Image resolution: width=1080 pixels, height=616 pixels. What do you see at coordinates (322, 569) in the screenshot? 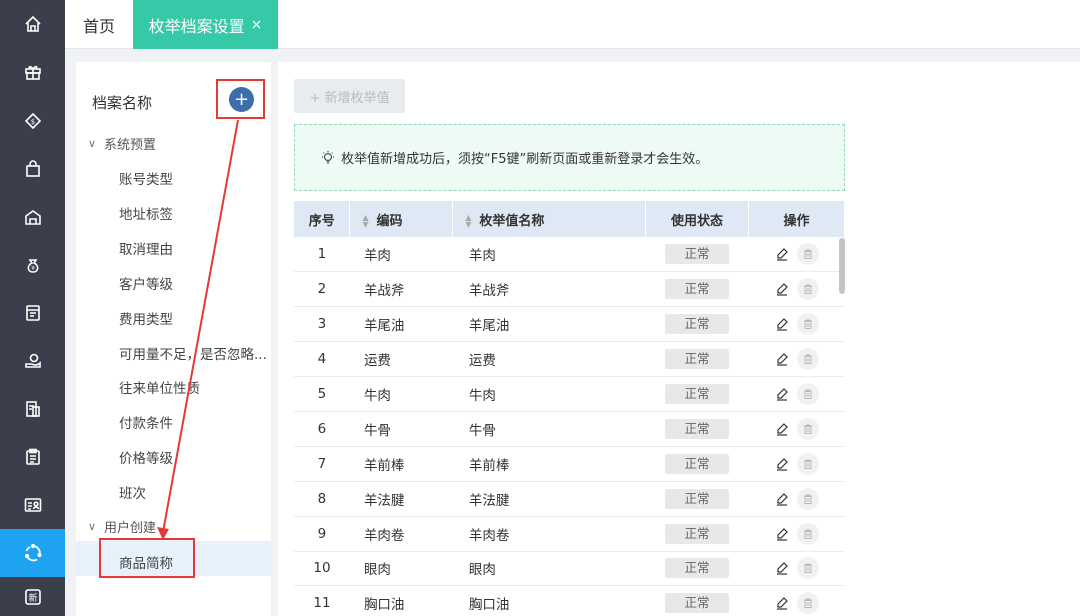
I see `row-index: 10` at bounding box center [322, 569].